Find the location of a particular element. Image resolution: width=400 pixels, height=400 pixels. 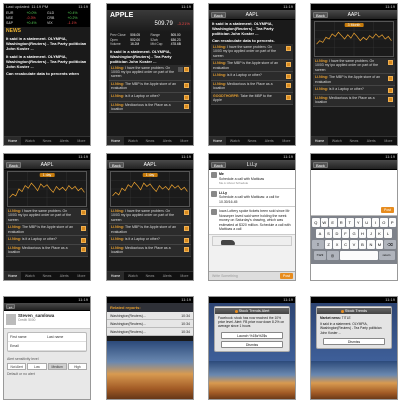

key: O is located at coordinates (384, 222).